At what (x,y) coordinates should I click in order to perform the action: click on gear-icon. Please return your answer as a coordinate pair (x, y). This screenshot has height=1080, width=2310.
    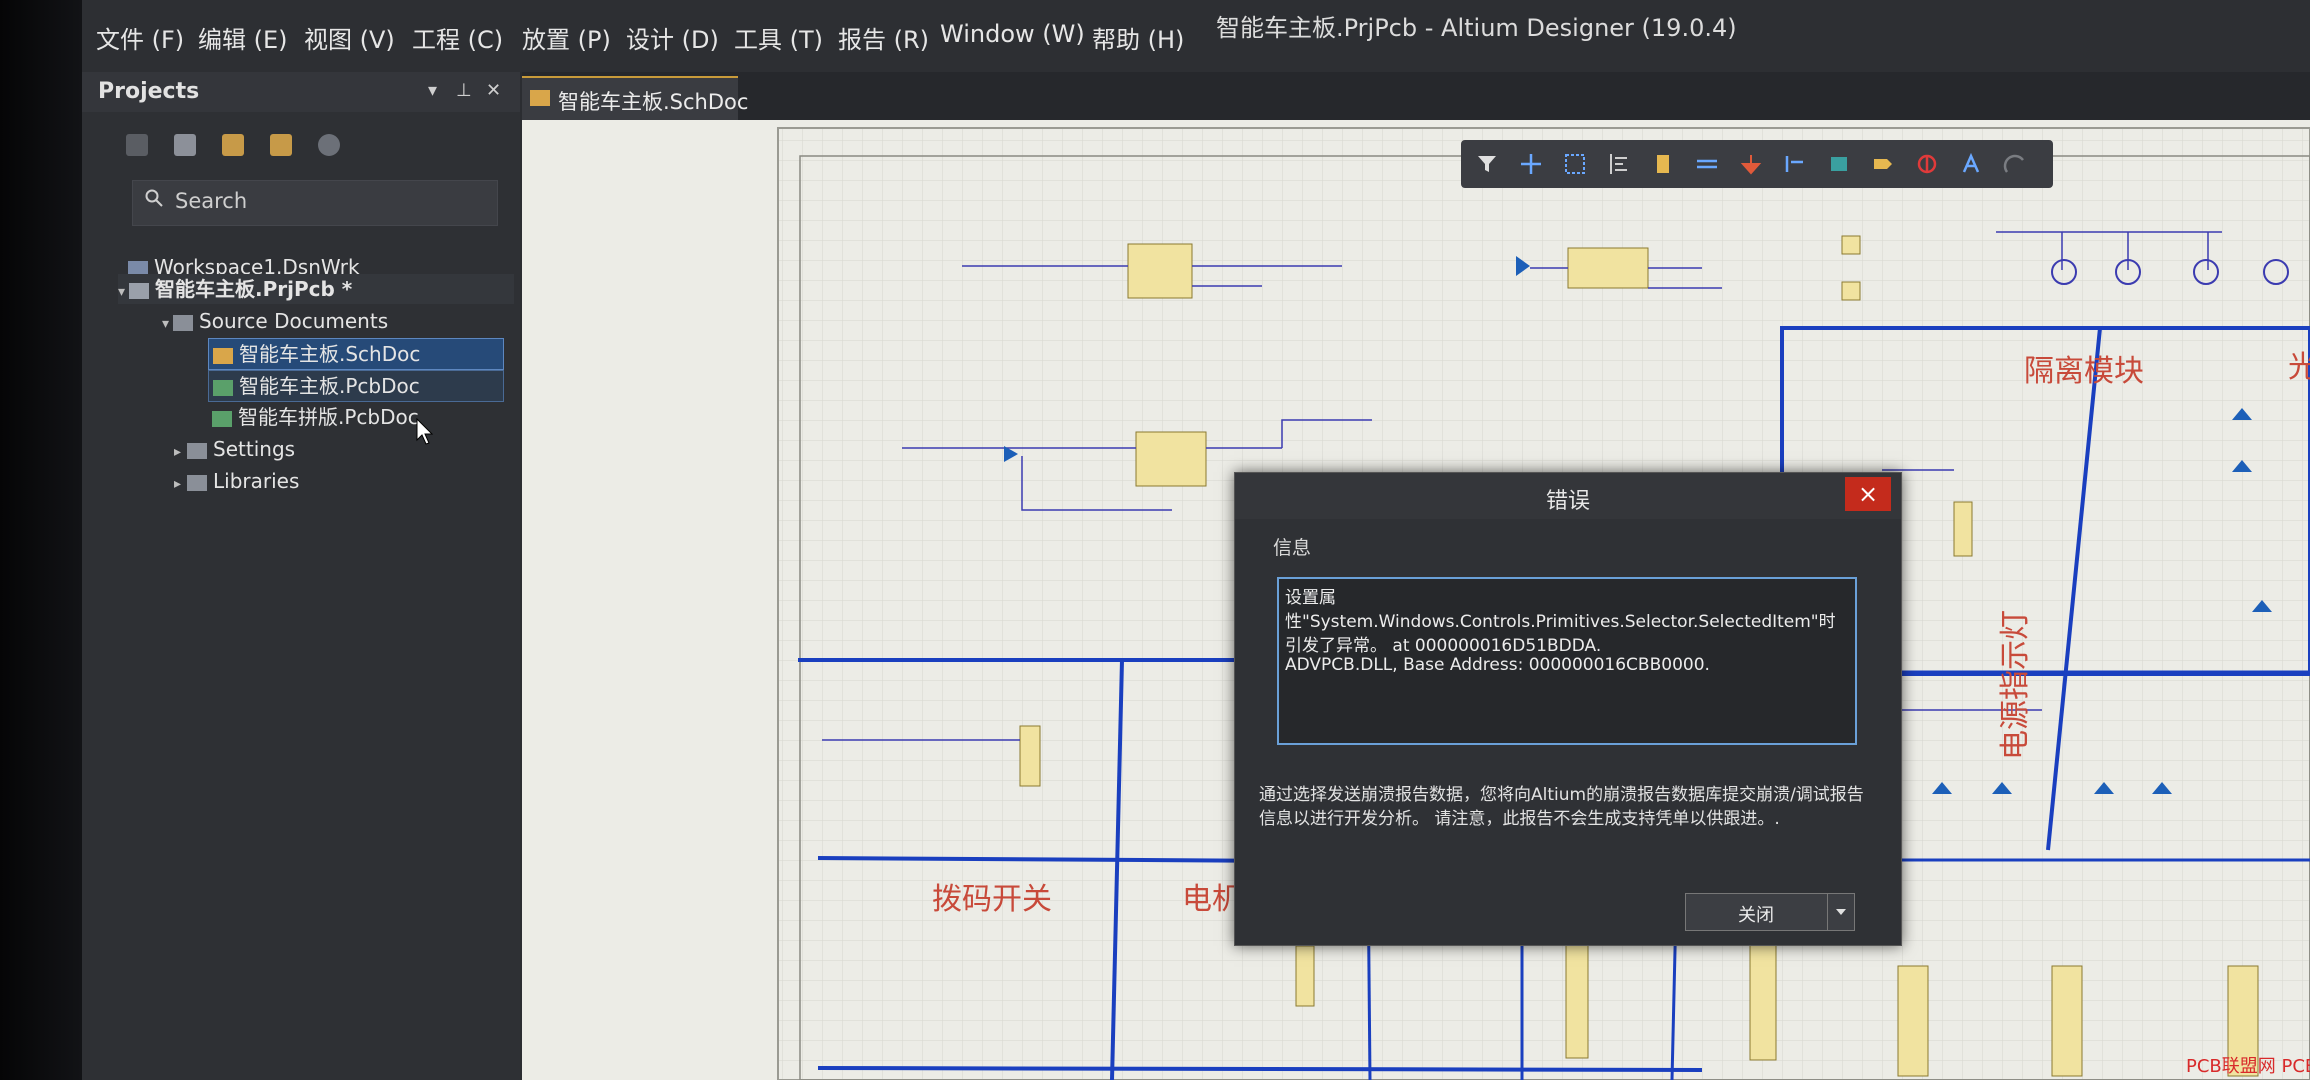
    Looking at the image, I should click on (329, 145).